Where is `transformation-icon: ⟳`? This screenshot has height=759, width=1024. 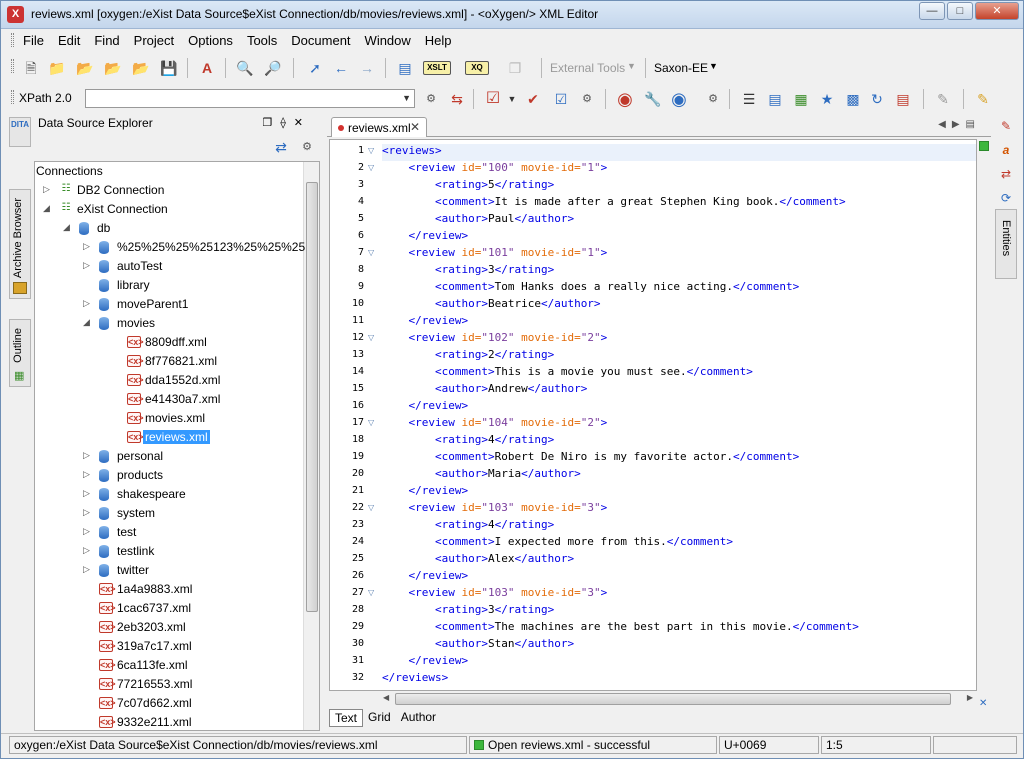
transformation-icon: ⟳ is located at coordinates (1006, 198).